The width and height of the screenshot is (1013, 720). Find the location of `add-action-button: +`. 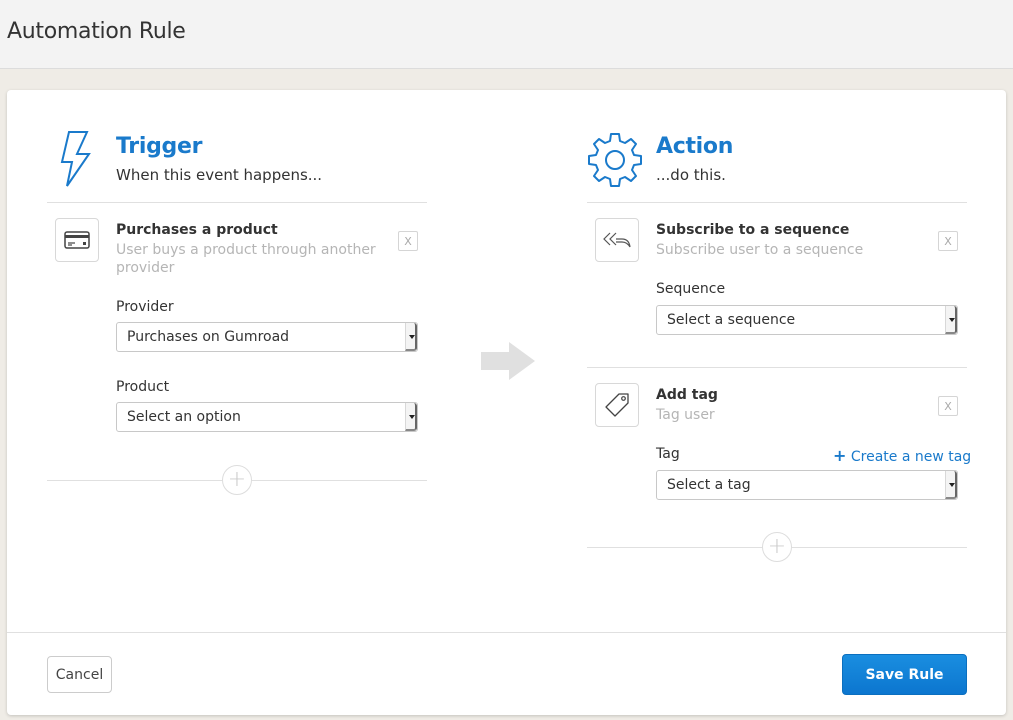

add-action-button: + is located at coordinates (777, 547).